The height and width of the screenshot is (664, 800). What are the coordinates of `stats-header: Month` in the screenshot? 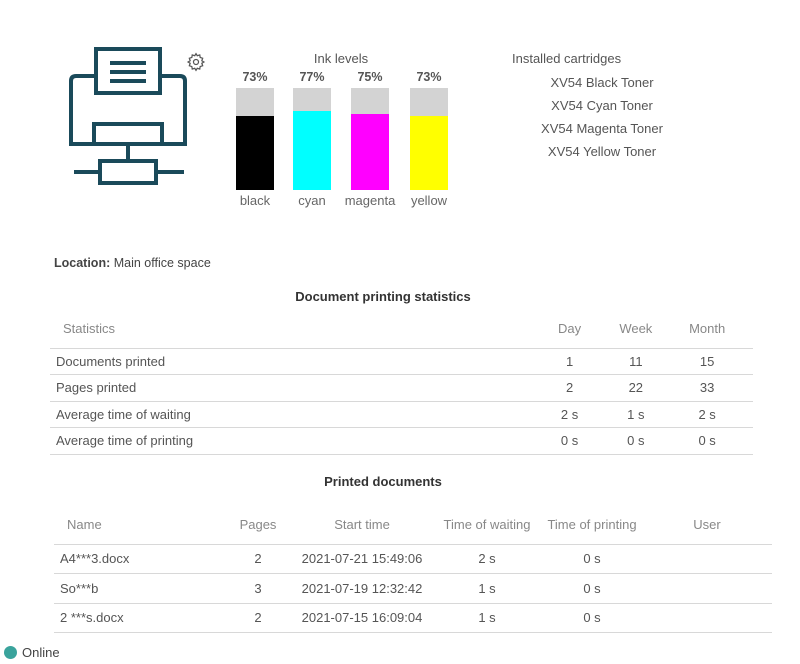 It's located at (707, 329).